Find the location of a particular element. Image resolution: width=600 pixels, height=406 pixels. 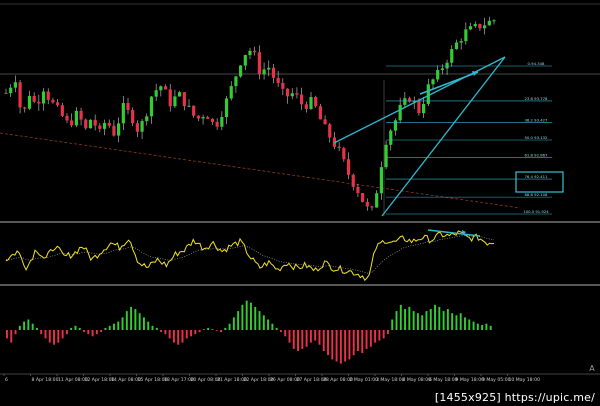

time-tick-label: 9 May 18:00 is located at coordinates (470, 380).